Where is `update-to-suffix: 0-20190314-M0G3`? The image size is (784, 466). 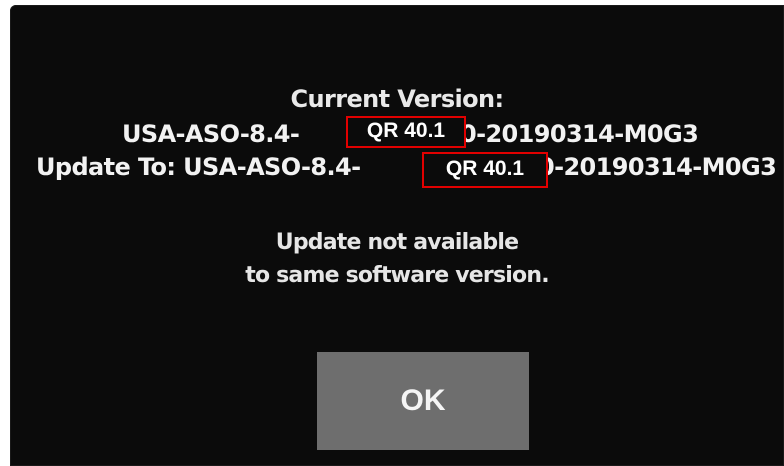
update-to-suffix: 0-20190314-M0G3 is located at coordinates (657, 167).